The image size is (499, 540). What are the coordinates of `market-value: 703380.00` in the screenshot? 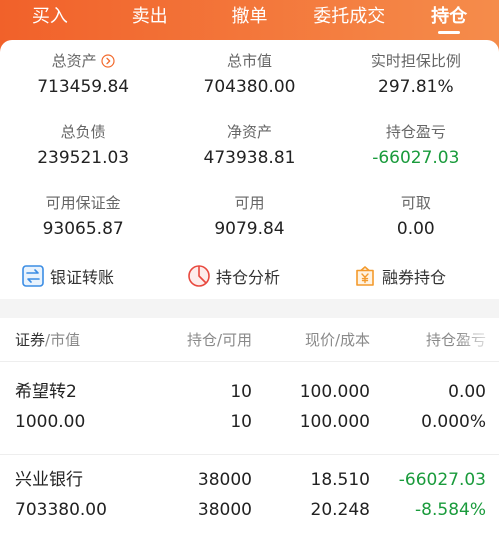 It's located at (61, 510).